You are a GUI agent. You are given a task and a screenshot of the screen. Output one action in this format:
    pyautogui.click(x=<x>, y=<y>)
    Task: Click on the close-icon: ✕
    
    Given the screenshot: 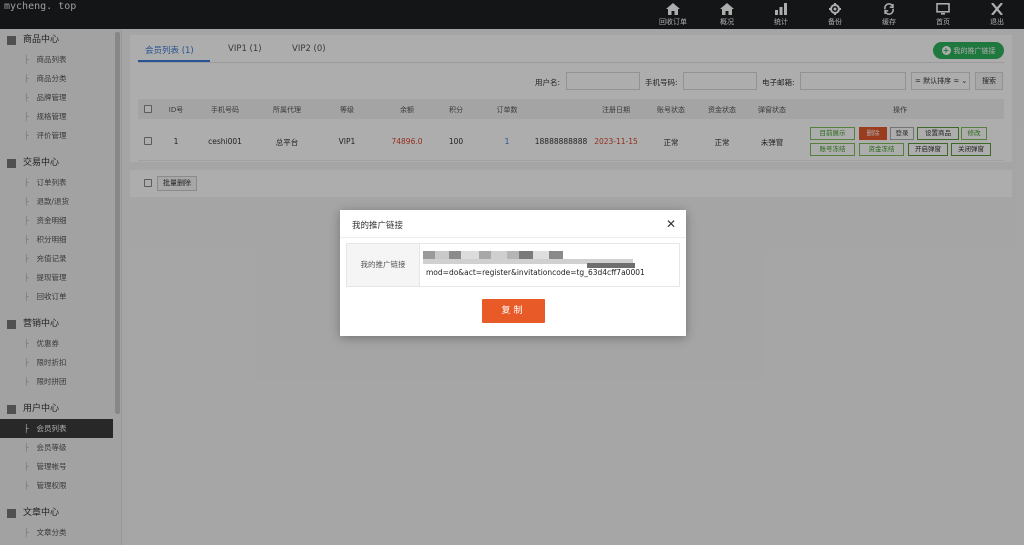 What is the action you would take?
    pyautogui.click(x=671, y=224)
    